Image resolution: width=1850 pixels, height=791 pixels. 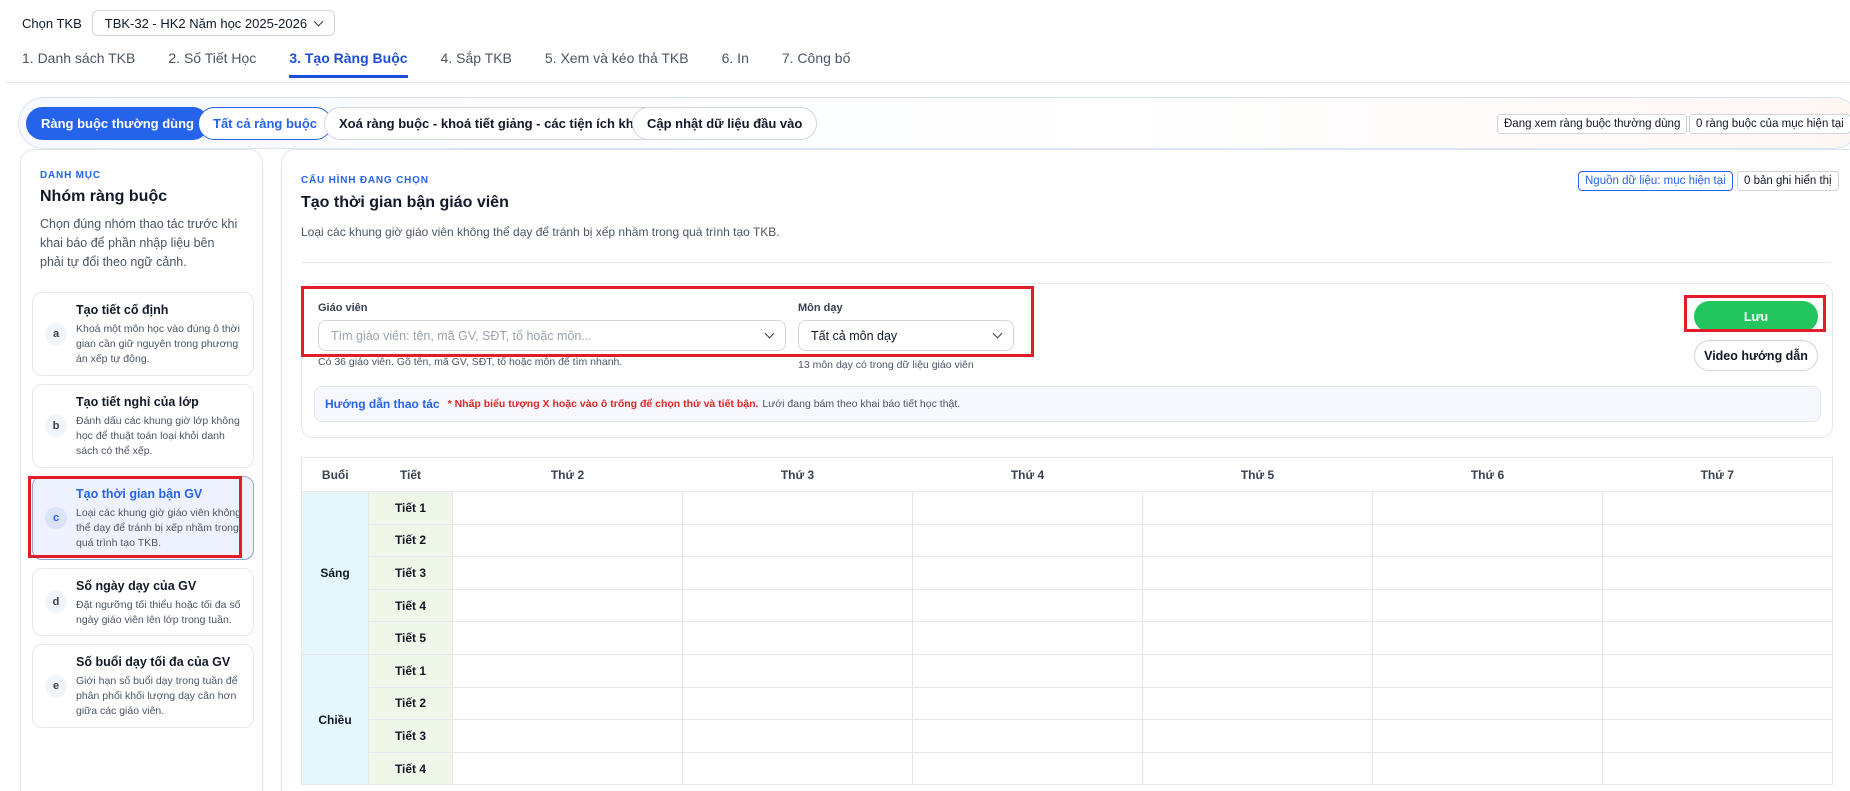 What do you see at coordinates (476, 64) in the screenshot?
I see `tab-sap-tkb: 4. Sắp TKB` at bounding box center [476, 64].